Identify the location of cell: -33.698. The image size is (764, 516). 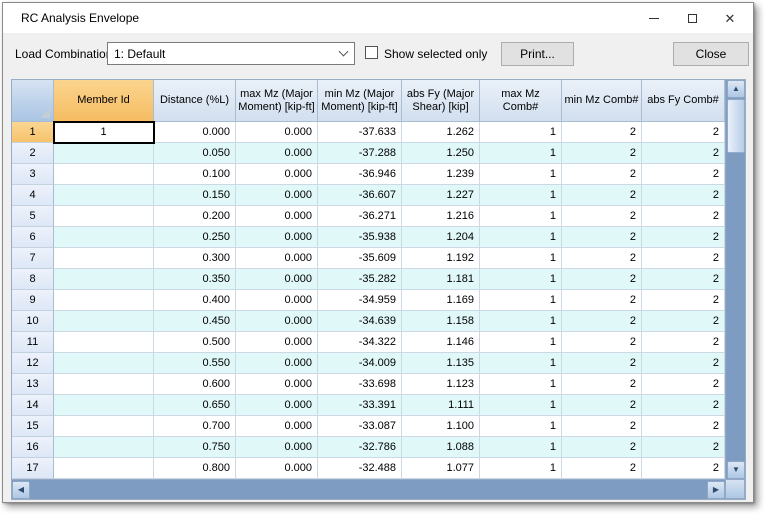
(360, 384).